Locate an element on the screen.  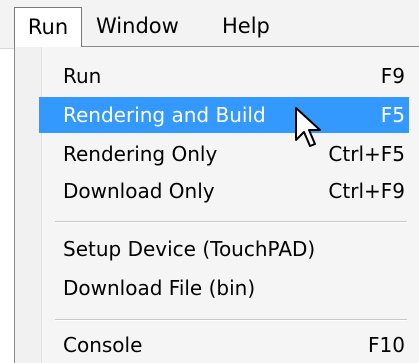
menu-item-shortcut: F9 is located at coordinates (392, 76).